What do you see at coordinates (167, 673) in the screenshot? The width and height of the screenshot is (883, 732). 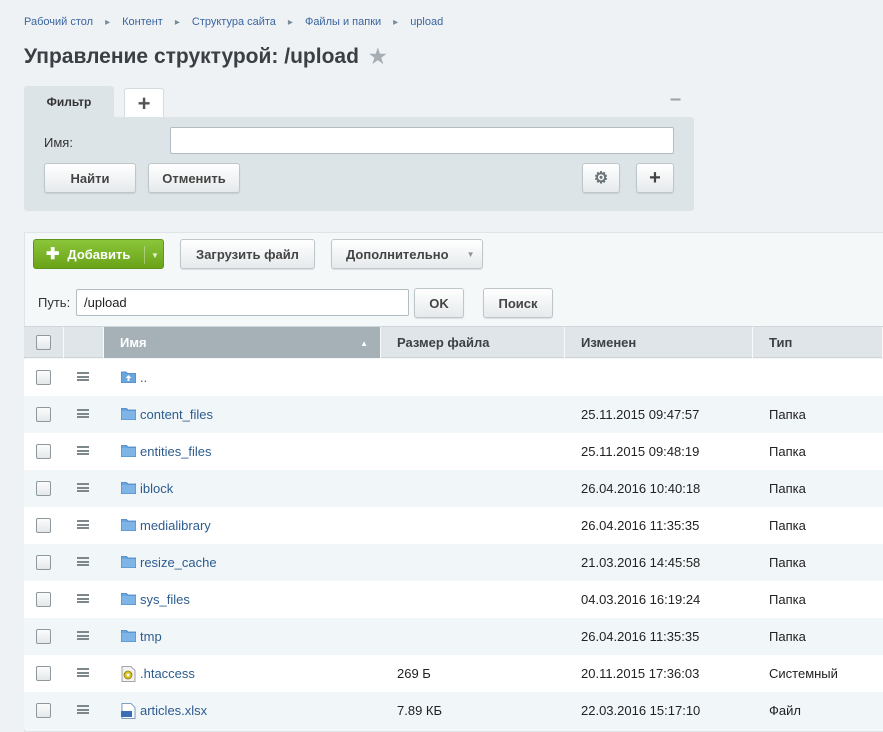 I see `row-name-link: .htaccess` at bounding box center [167, 673].